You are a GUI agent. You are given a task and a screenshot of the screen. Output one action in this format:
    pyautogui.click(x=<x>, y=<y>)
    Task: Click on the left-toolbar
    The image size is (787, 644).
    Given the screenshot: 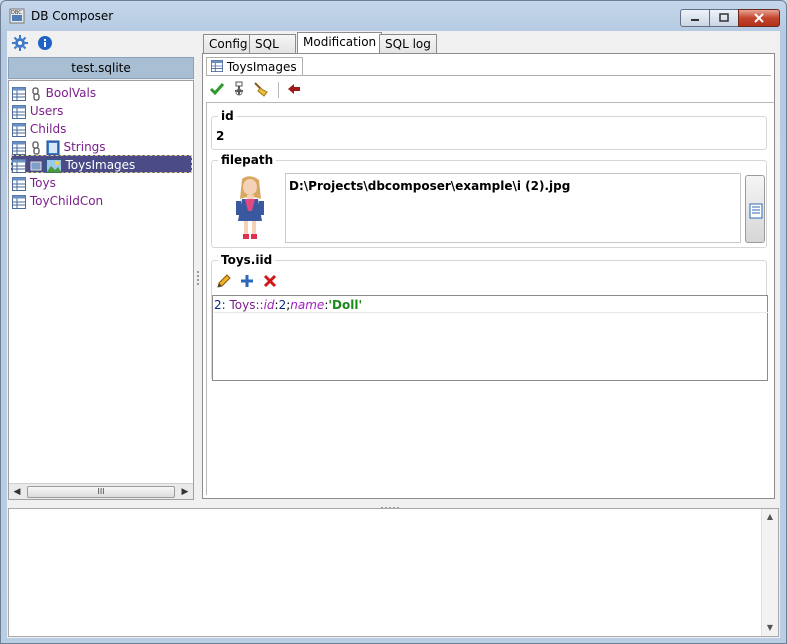 What is the action you would take?
    pyautogui.click(x=102, y=43)
    